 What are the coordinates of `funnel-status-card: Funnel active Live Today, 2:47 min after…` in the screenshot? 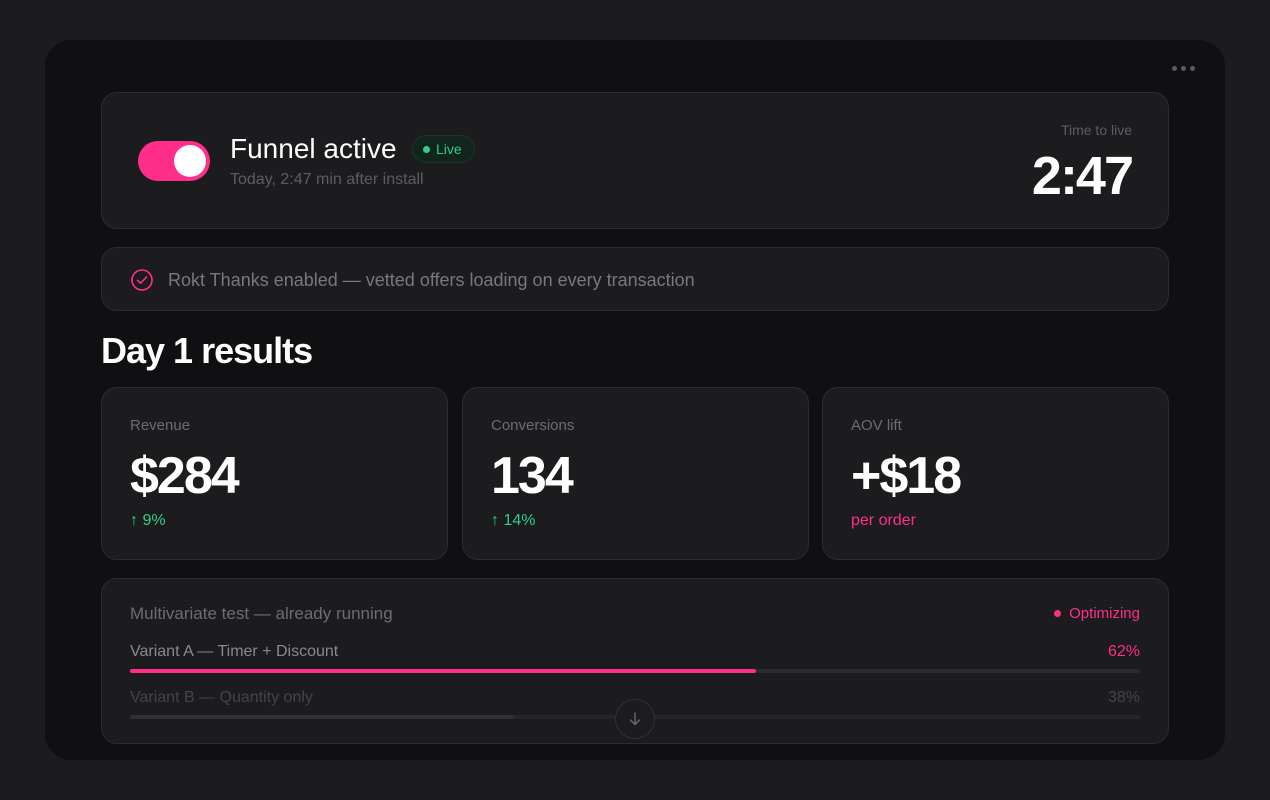 It's located at (635, 160).